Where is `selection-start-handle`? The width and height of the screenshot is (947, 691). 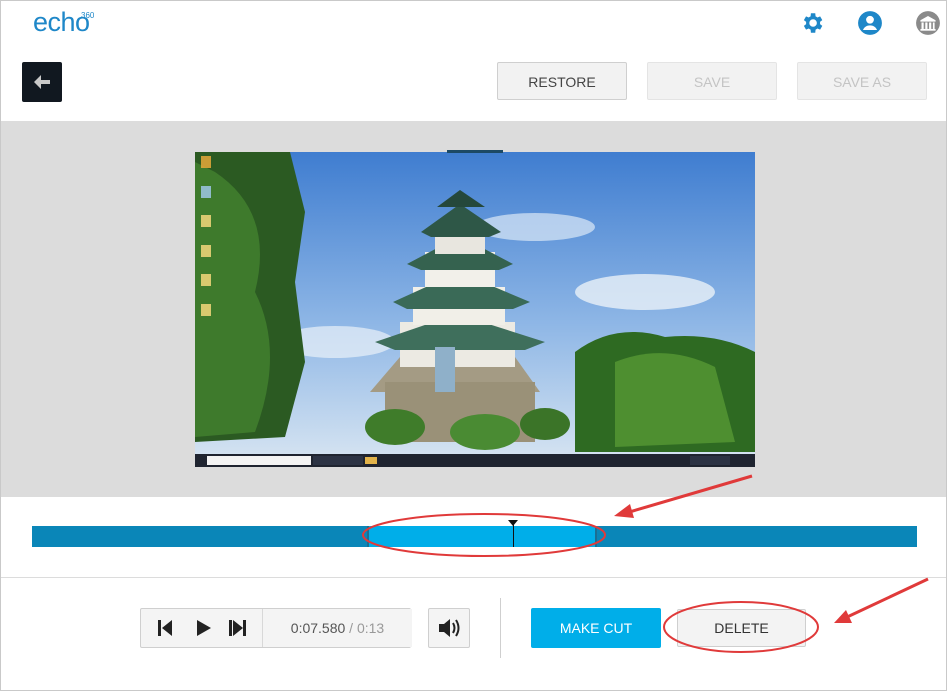 selection-start-handle is located at coordinates (368, 536).